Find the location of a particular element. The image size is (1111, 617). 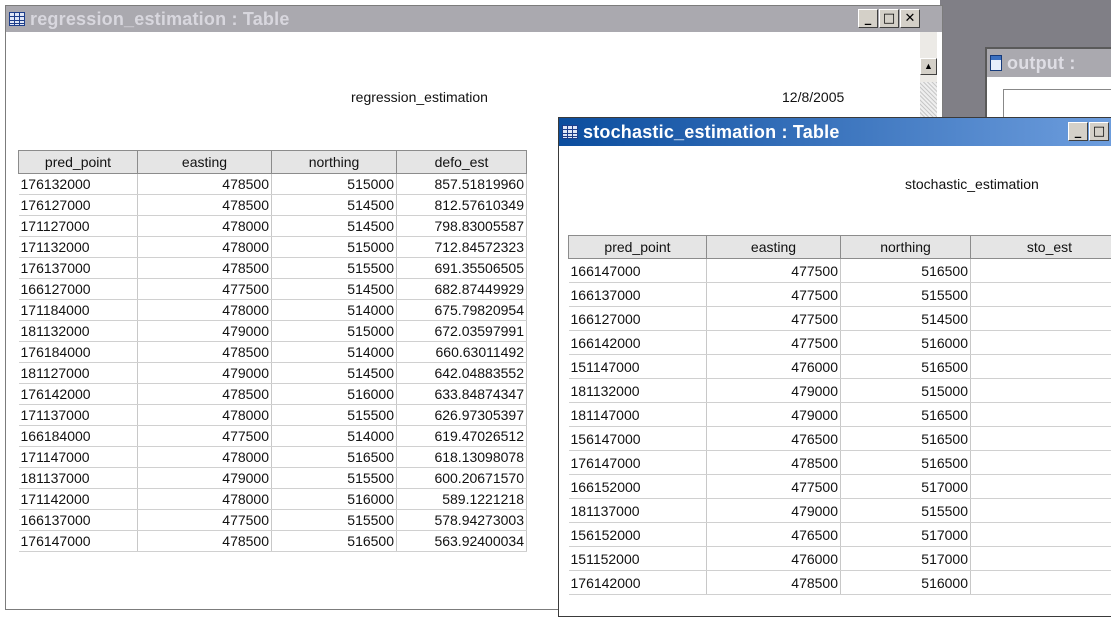

cell-northing: 517000 is located at coordinates (906, 535).